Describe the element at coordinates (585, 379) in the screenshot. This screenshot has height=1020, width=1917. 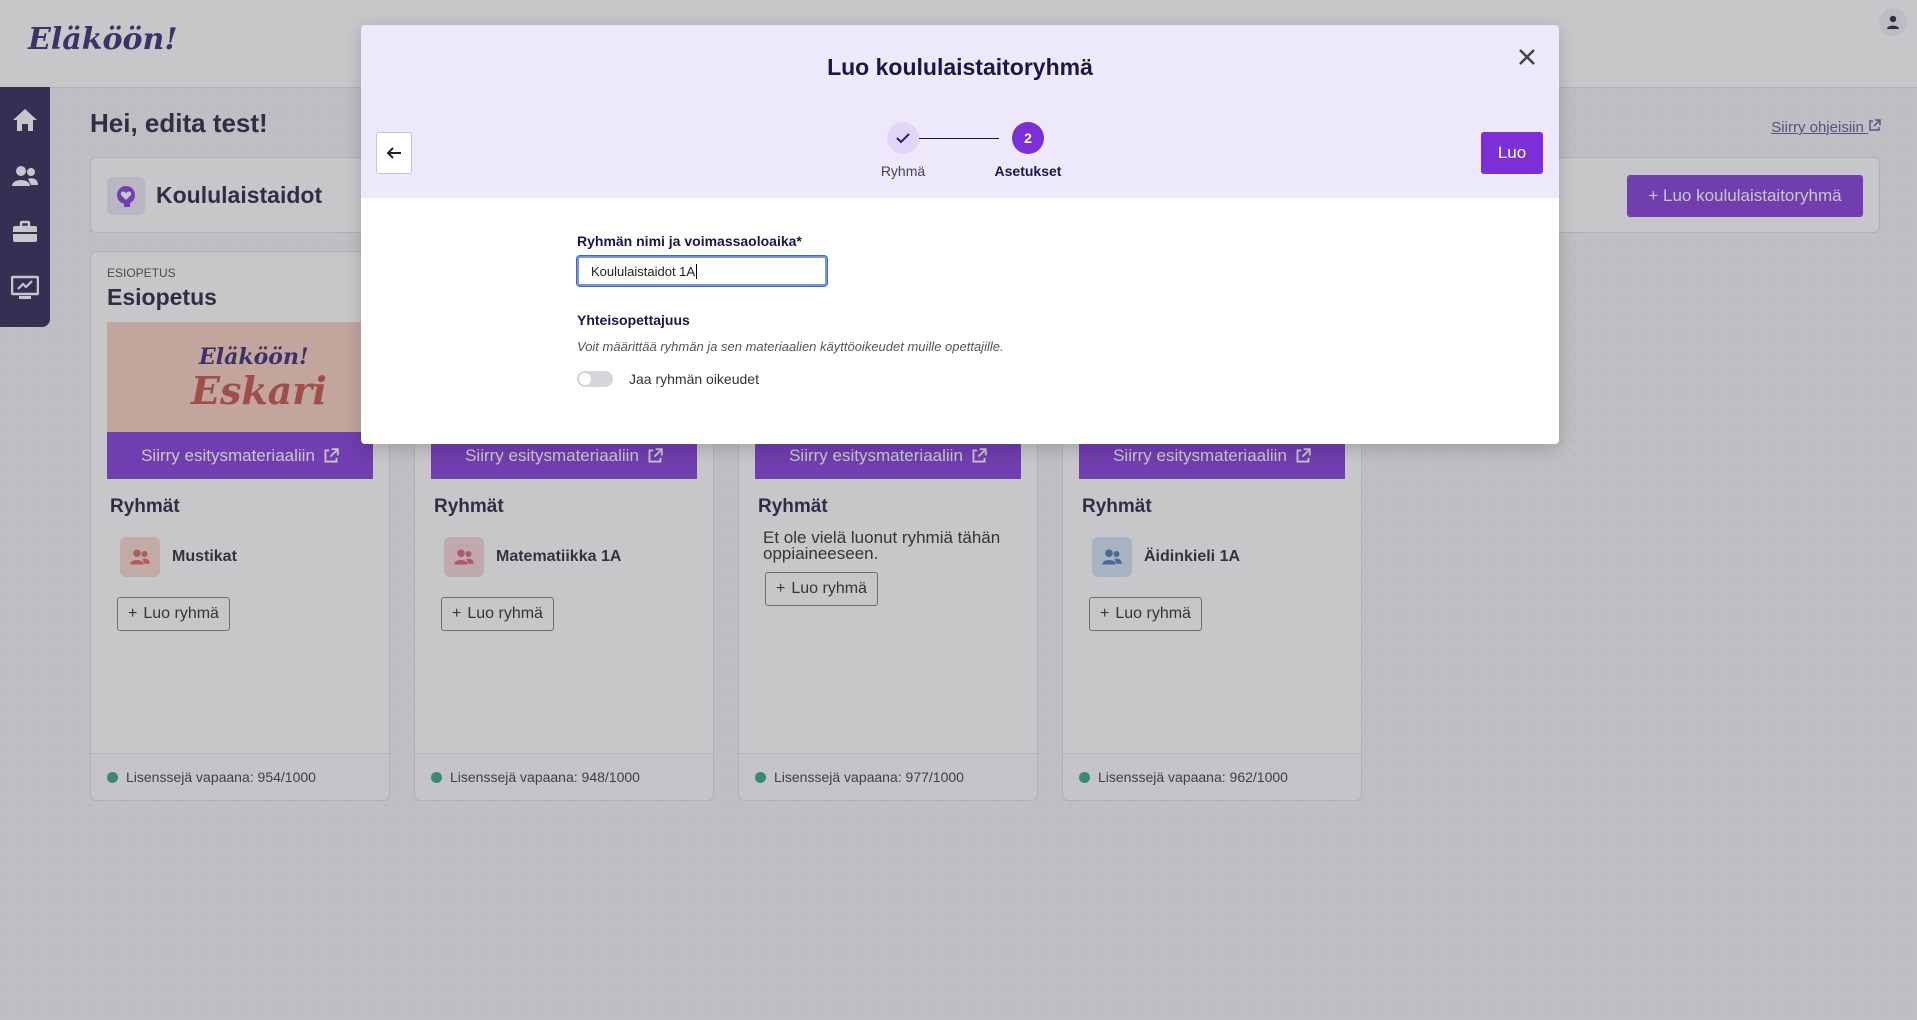
I see `toggle-knob` at that location.